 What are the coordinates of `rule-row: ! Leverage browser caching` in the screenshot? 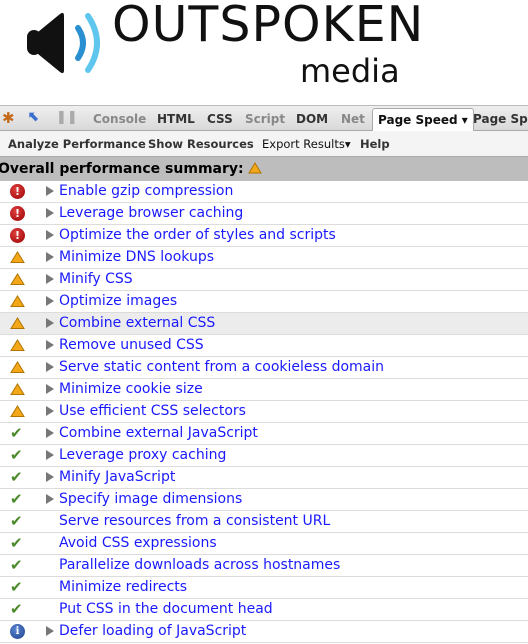 It's located at (264, 214).